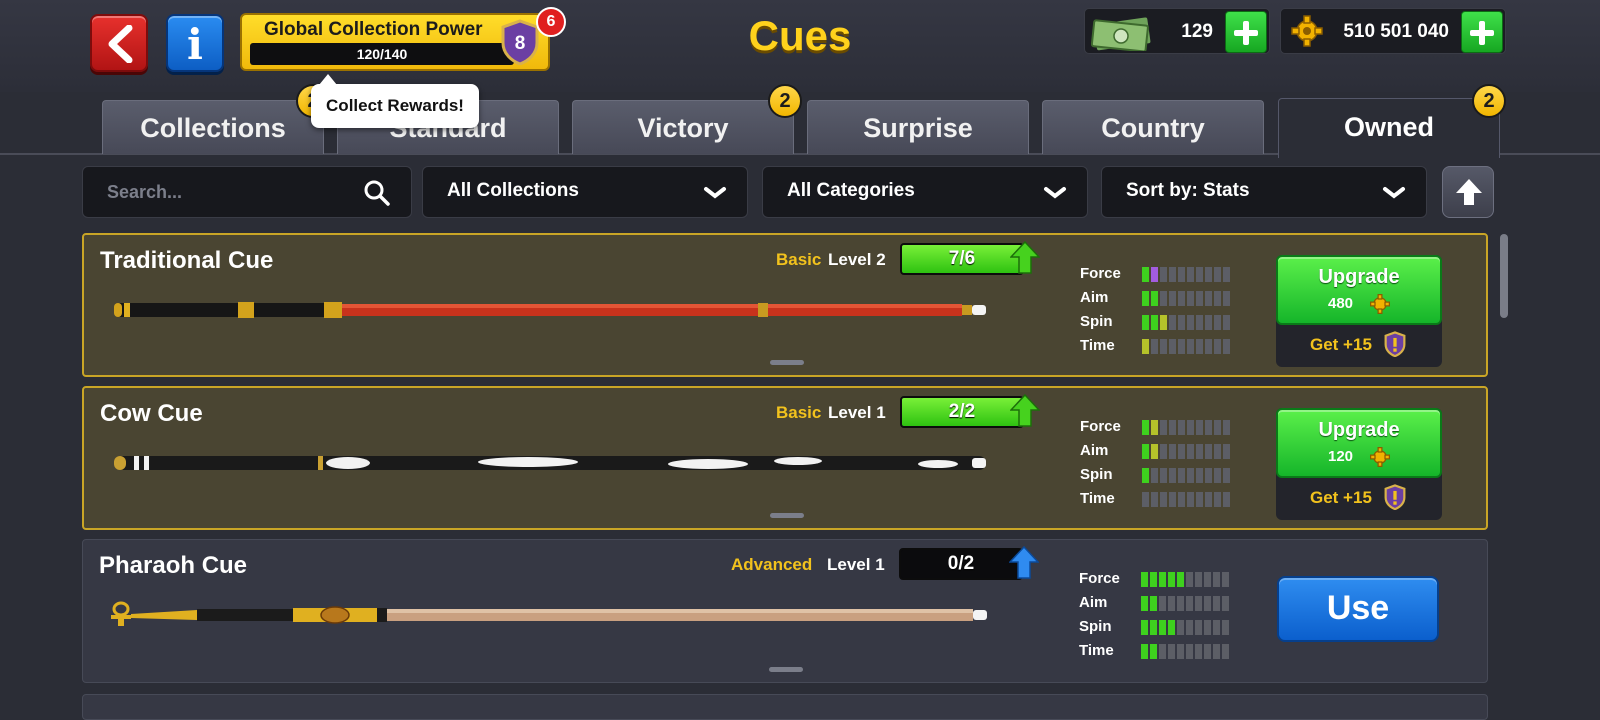 The image size is (1600, 720). What do you see at coordinates (585, 192) in the screenshot?
I see `collections-dropdown: All Collections` at bounding box center [585, 192].